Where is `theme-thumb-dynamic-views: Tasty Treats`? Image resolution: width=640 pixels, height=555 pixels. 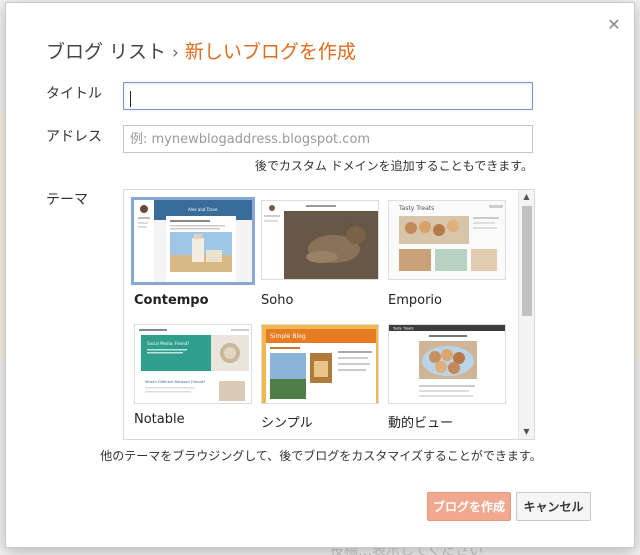
theme-thumb-dynamic-views: Tasty Treats is located at coordinates (447, 364).